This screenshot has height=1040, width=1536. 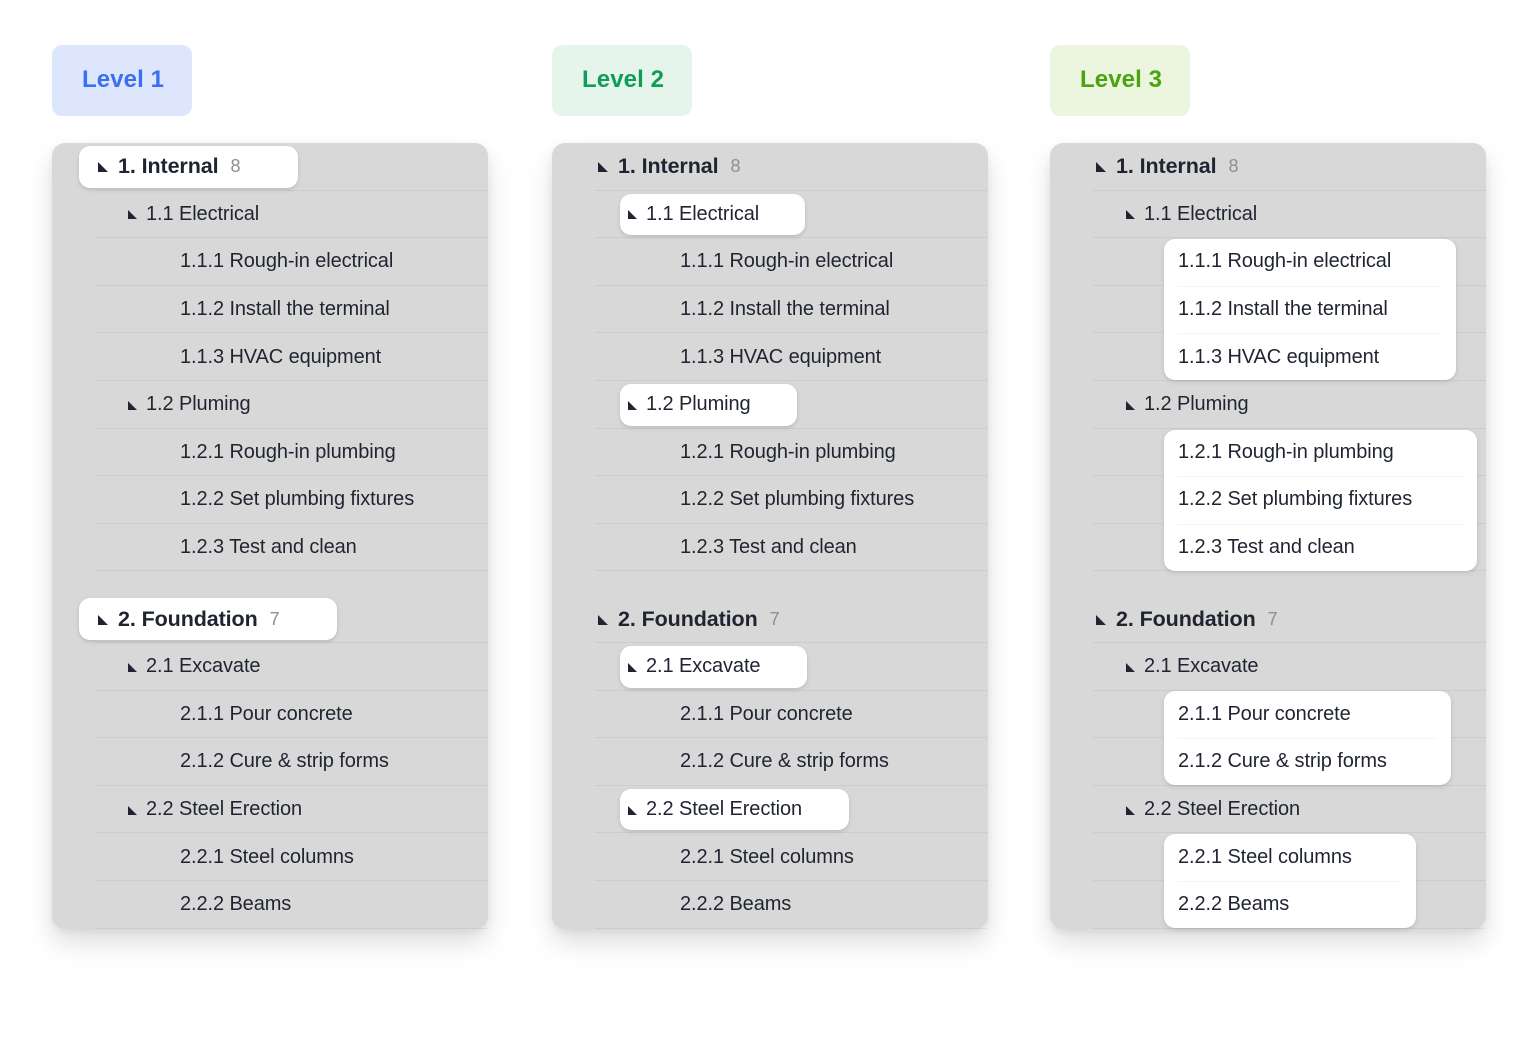 I want to click on level-badge-2: Level 2, so click(x=622, y=80).